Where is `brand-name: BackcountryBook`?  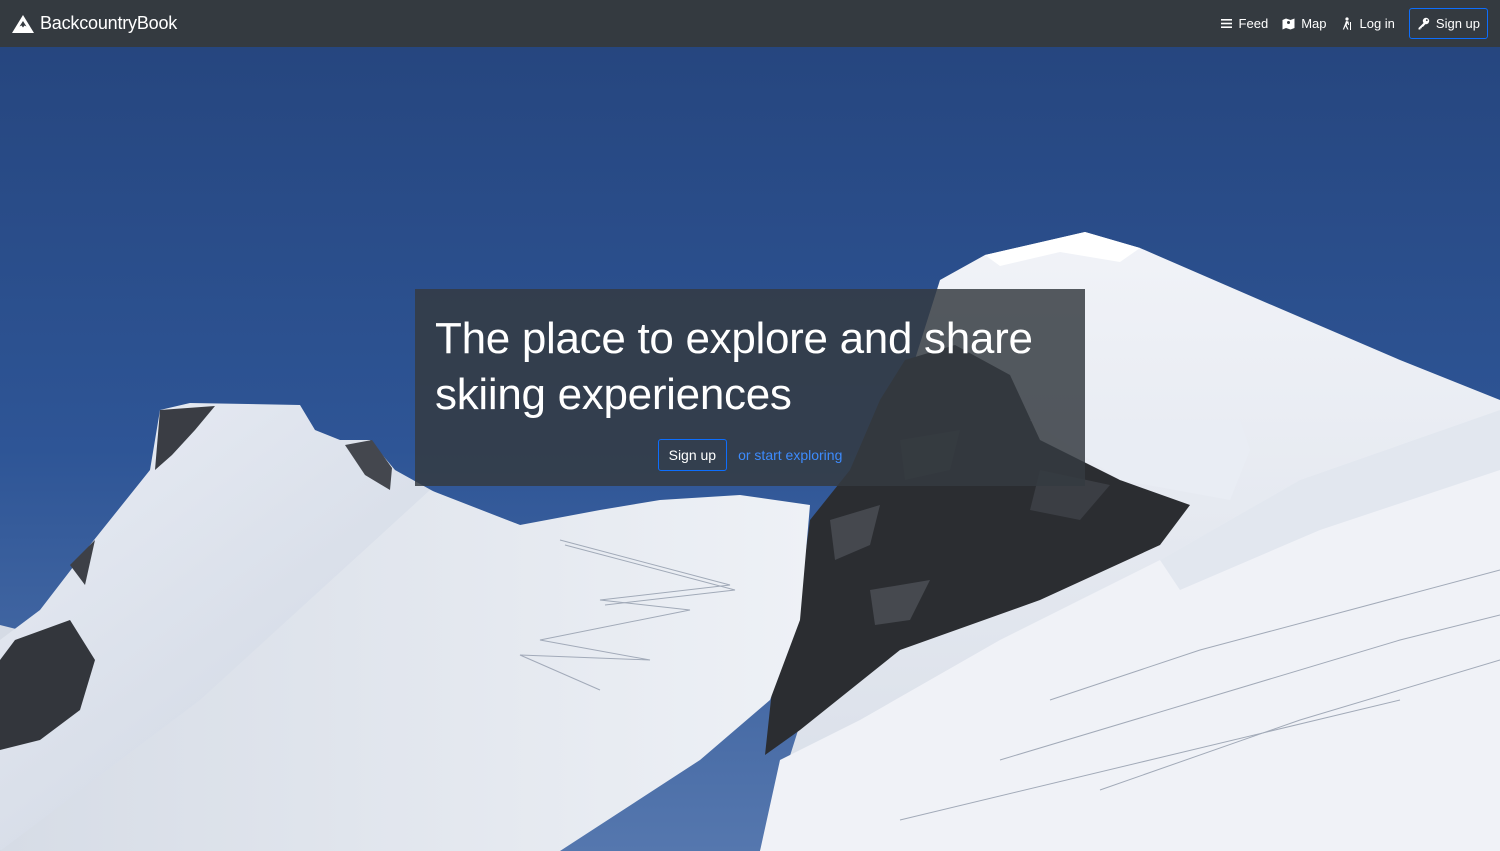
brand-name: BackcountryBook is located at coordinates (109, 23).